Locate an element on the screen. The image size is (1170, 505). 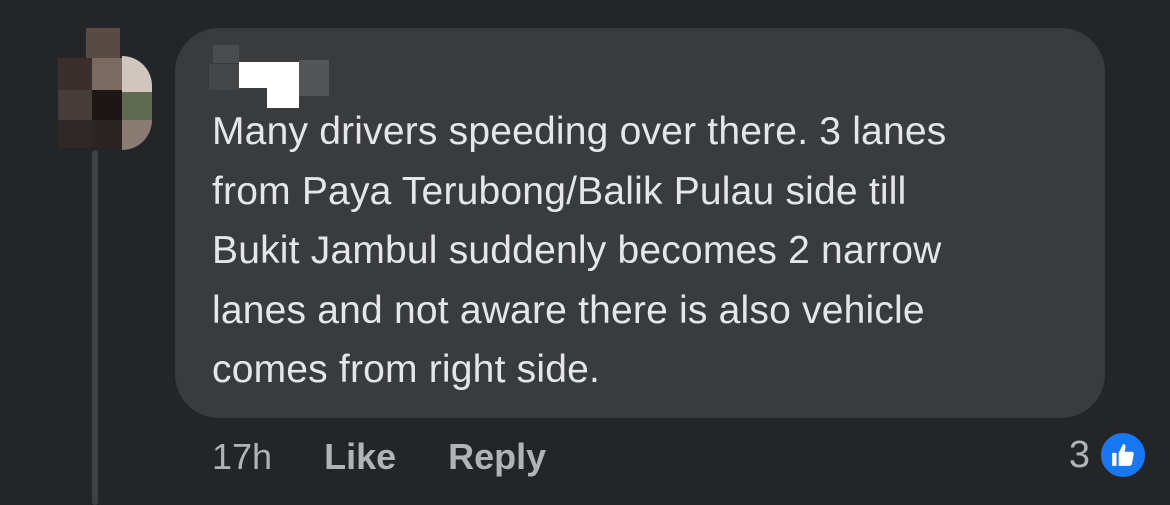
avatar is located at coordinates (106, 90).